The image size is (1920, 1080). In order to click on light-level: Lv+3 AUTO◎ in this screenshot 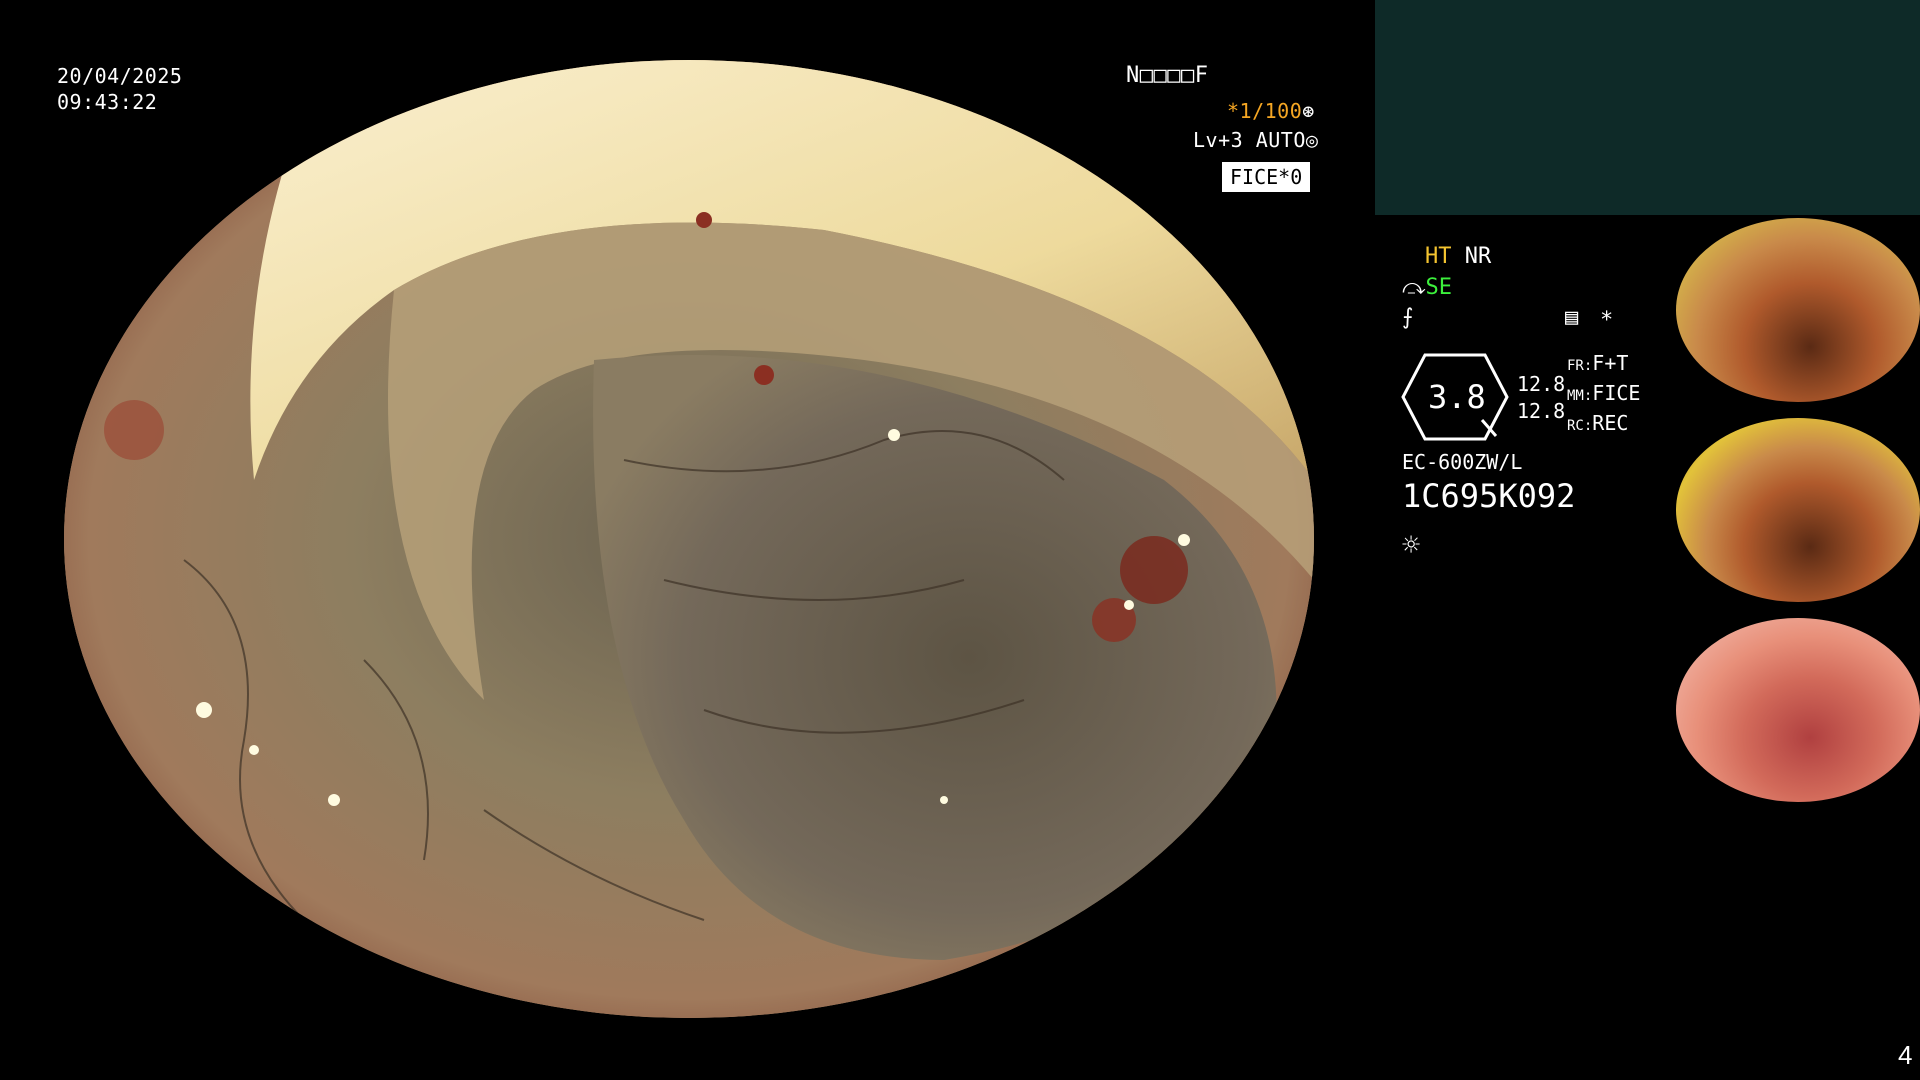, I will do `click(1255, 140)`.